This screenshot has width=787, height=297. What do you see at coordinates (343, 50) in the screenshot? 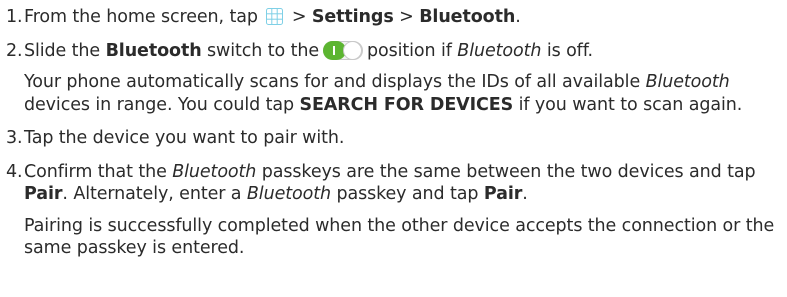
I see `toggle-on-icon` at bounding box center [343, 50].